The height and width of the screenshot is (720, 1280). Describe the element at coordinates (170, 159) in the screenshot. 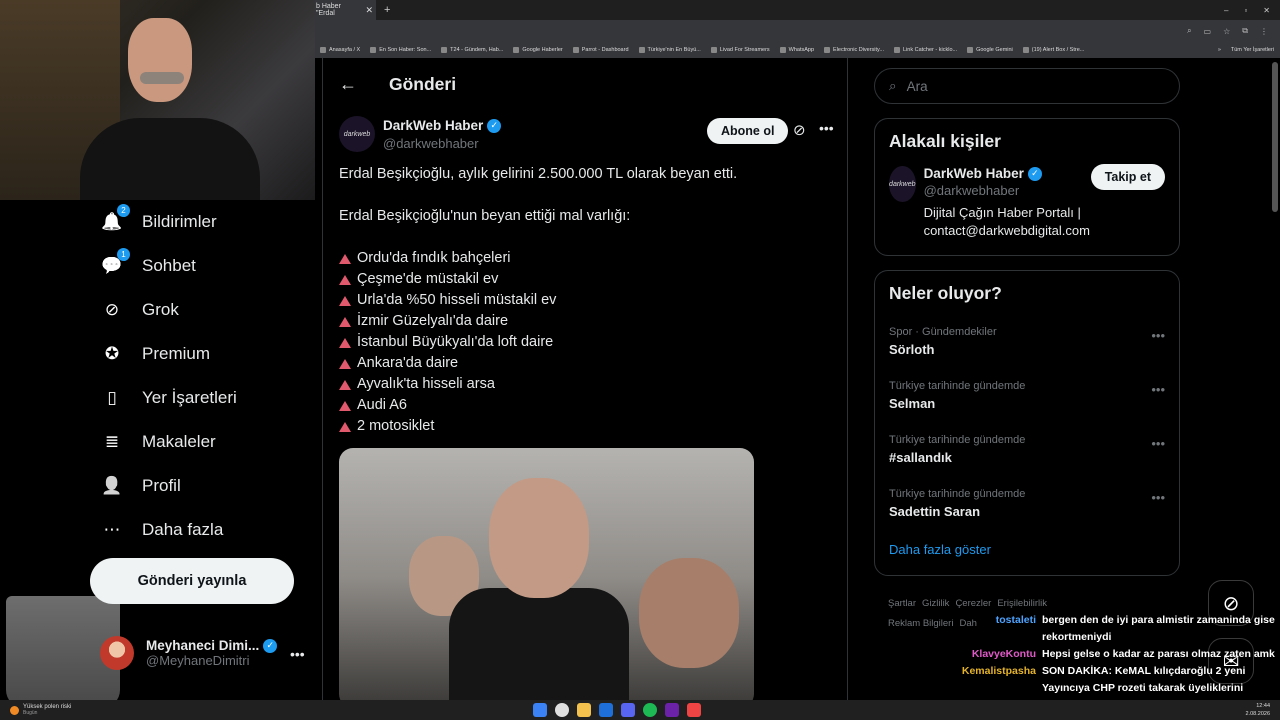

I see `streamer-body` at that location.